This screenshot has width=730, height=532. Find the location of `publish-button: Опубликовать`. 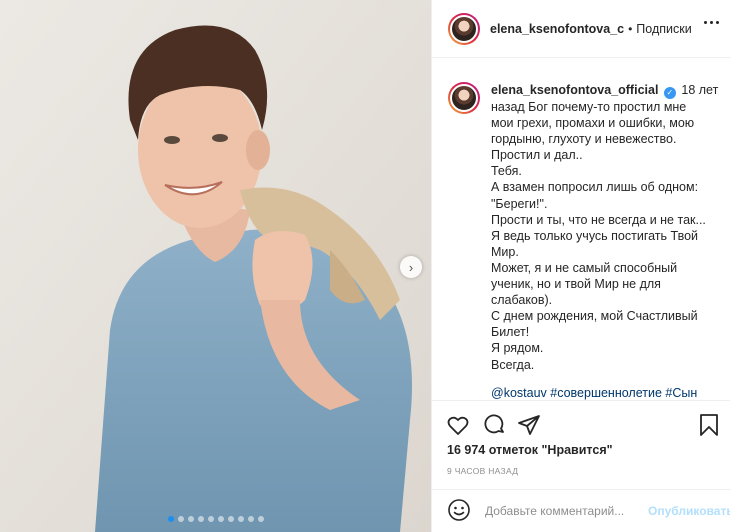

publish-button: Опубликовать is located at coordinates (689, 511).